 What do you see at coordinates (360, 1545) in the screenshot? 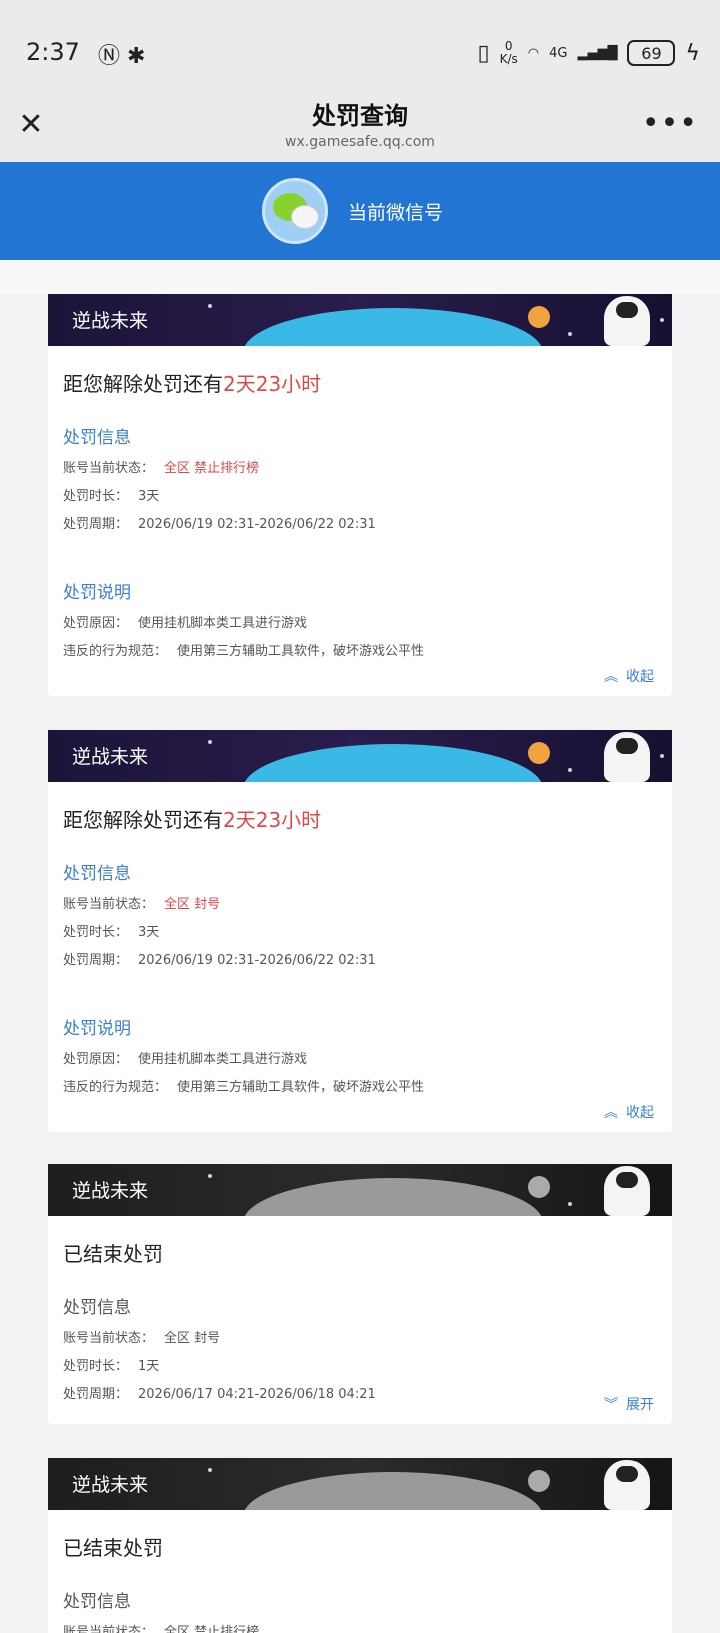
I see `penalty-card-ended: 逆战未来 已结束处罚 处罚信息 账号当前状态： 全区 禁止排行榜` at bounding box center [360, 1545].